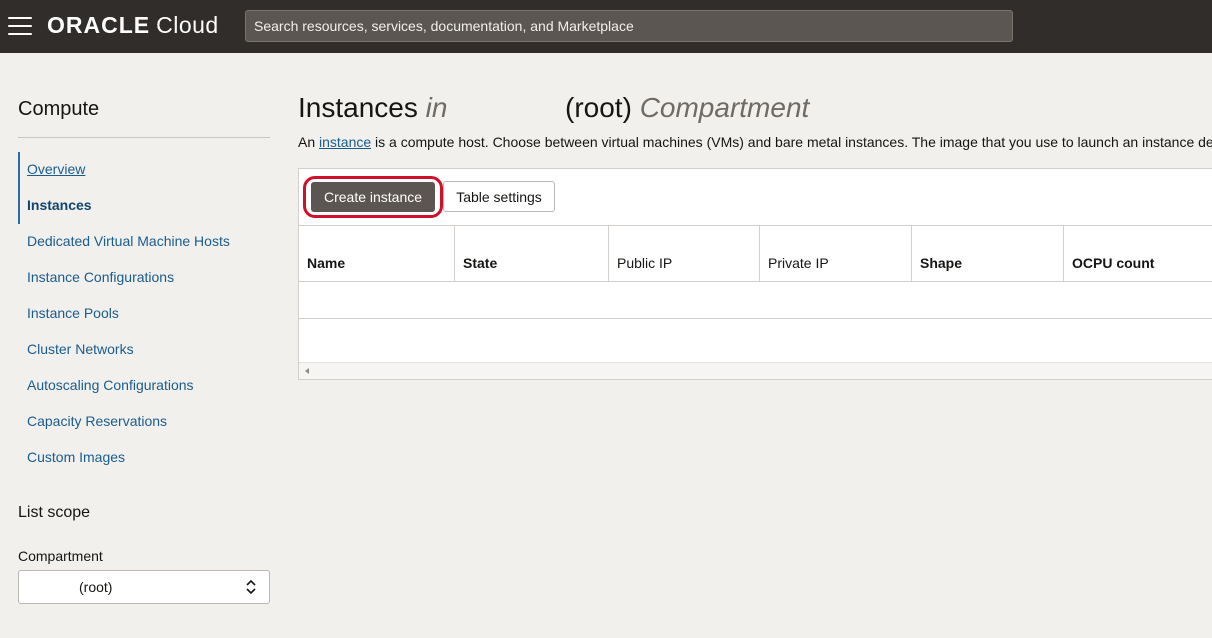 Image resolution: width=1212 pixels, height=638 pixels. What do you see at coordinates (60, 556) in the screenshot?
I see `compartment-label: Compartment` at bounding box center [60, 556].